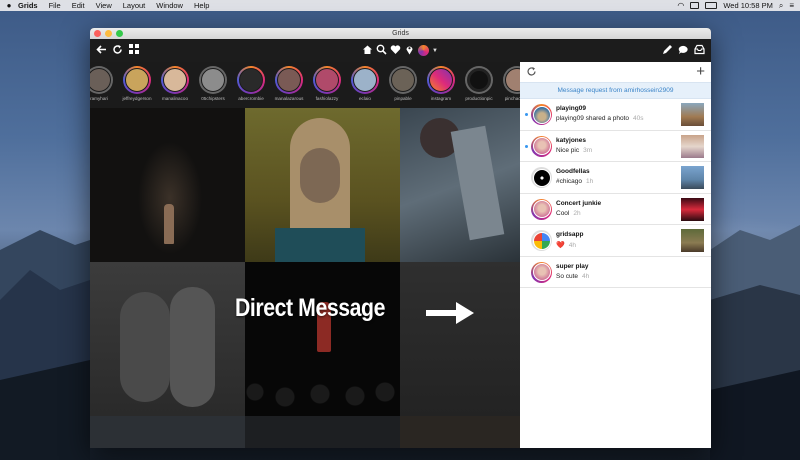  What do you see at coordinates (213, 98) in the screenshot?
I see `story-username: 05chipsters` at bounding box center [213, 98].